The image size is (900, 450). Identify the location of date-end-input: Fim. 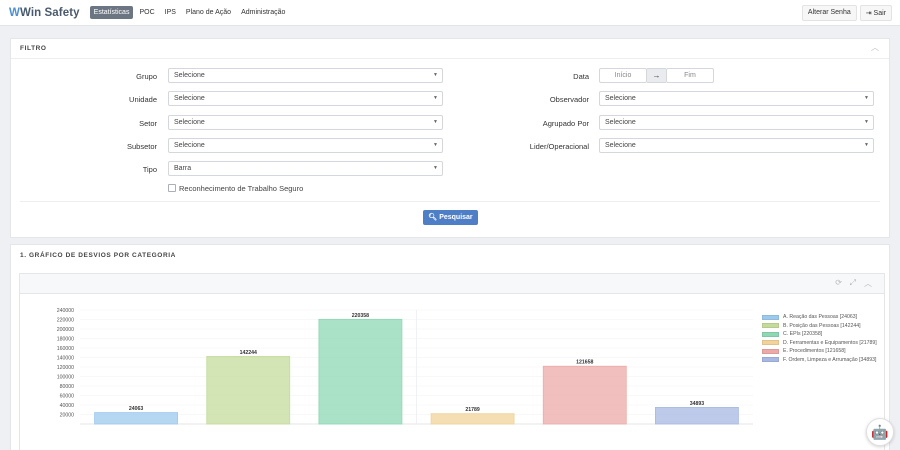
(690, 75).